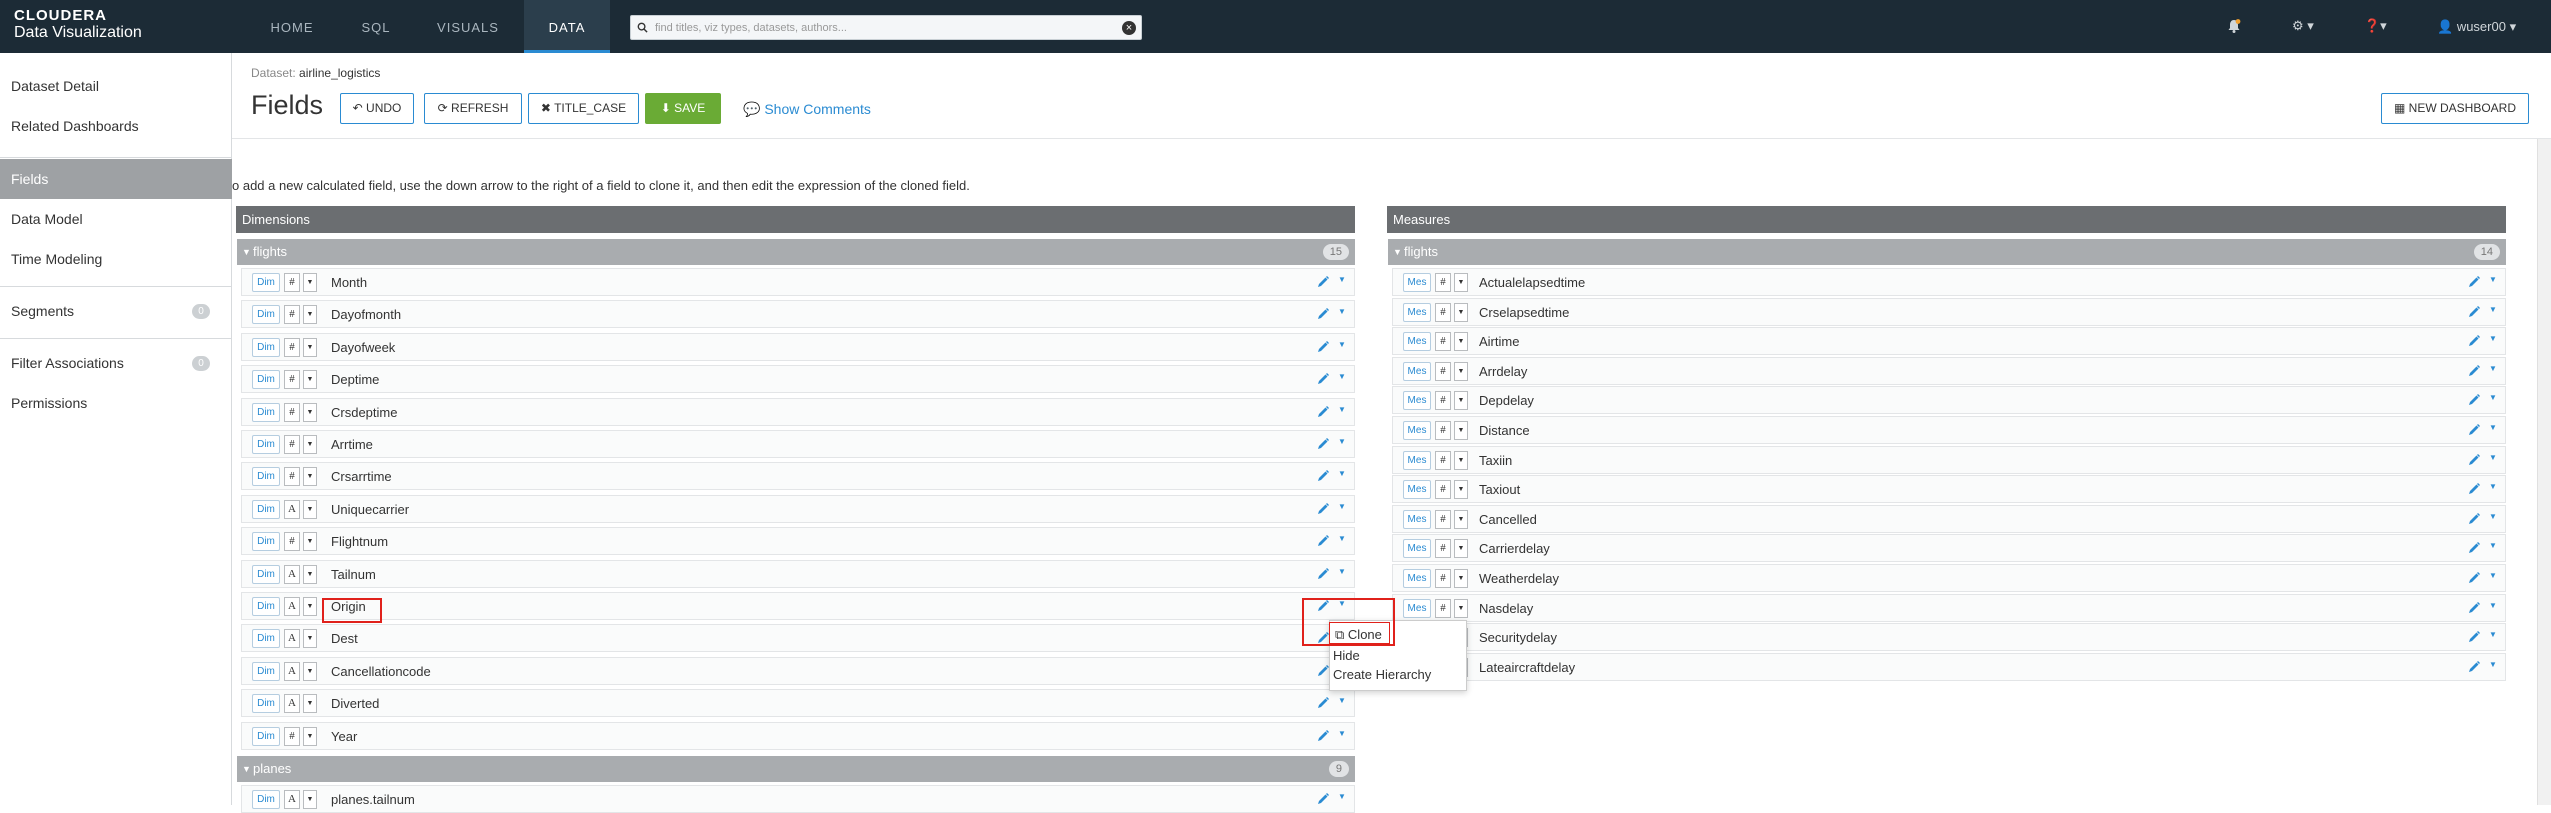  What do you see at coordinates (1947, 252) in the screenshot?
I see `group-header-flights: ▼ flights 14` at bounding box center [1947, 252].